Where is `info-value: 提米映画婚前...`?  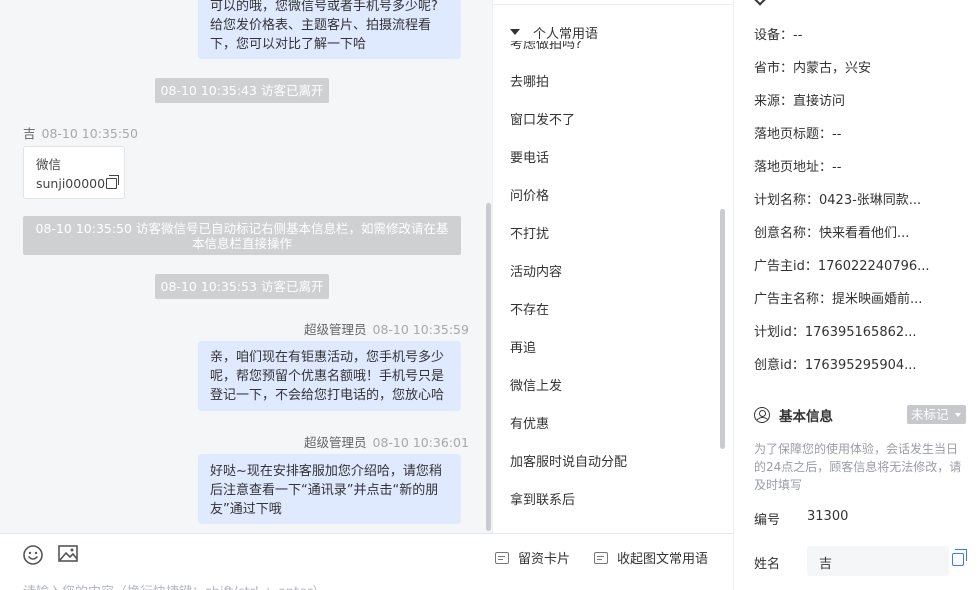 info-value: 提米映画婚前... is located at coordinates (877, 299).